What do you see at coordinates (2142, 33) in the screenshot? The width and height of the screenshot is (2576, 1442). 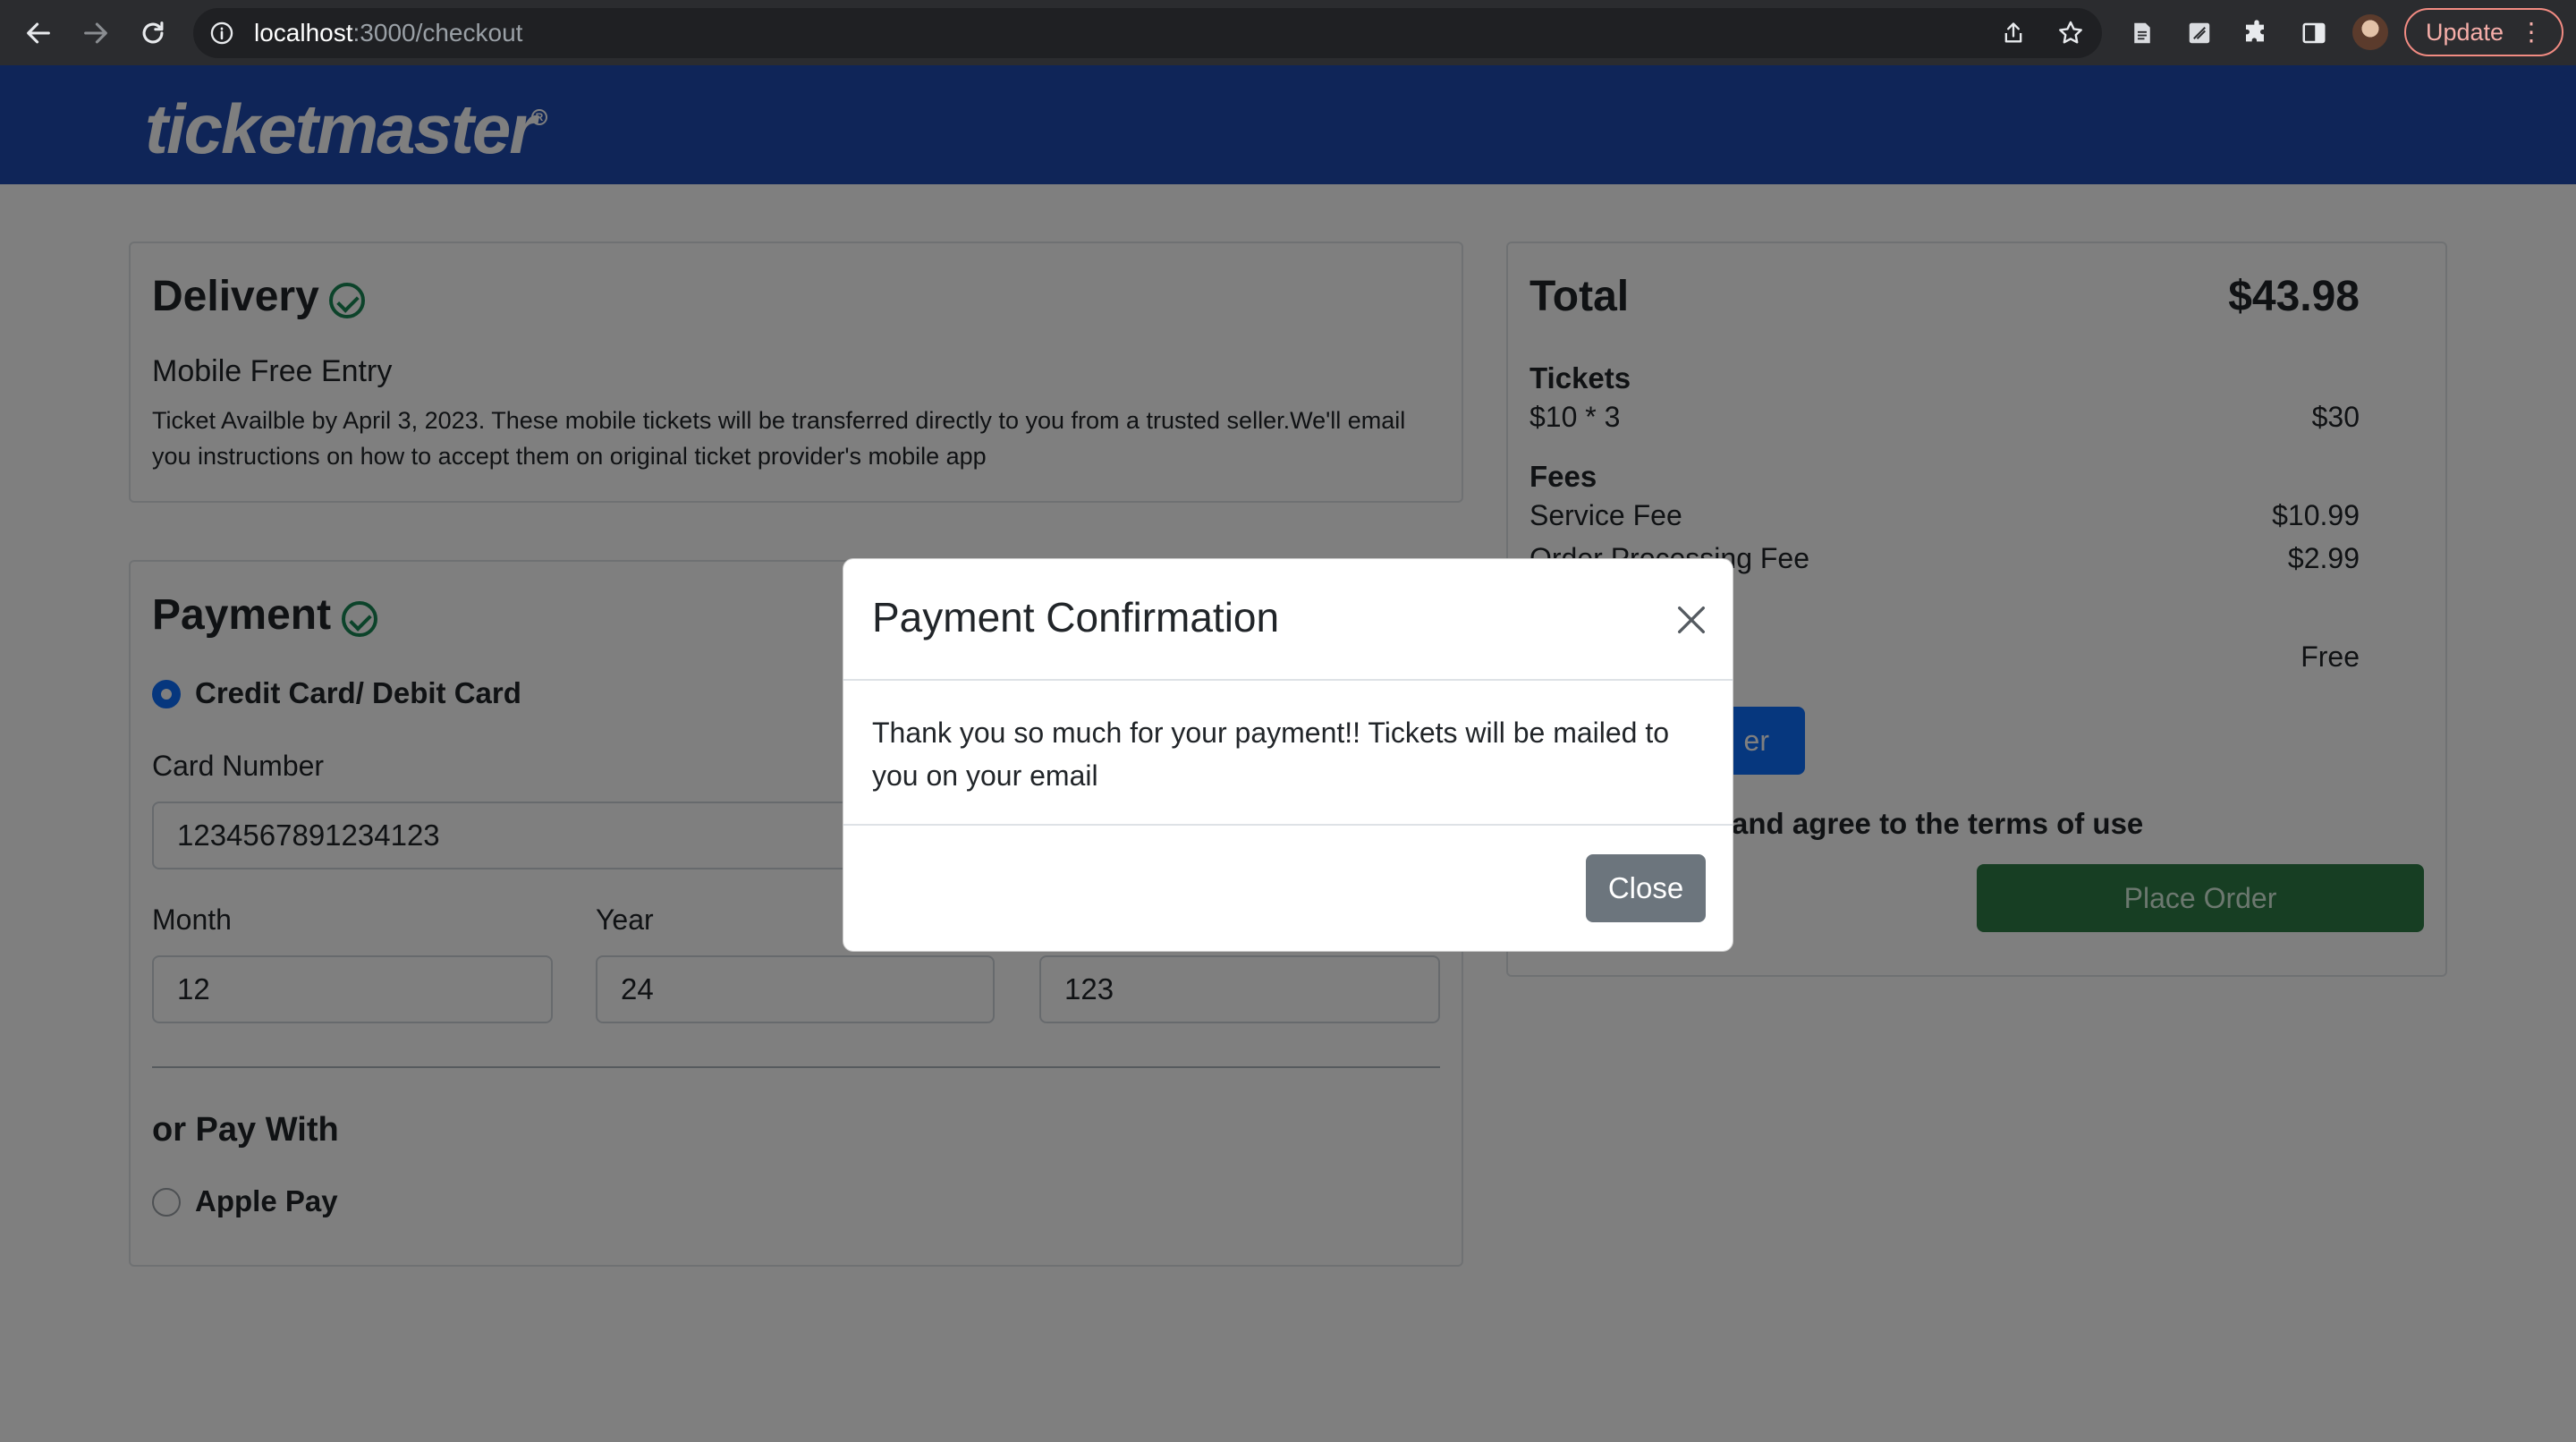 I see `document-extension-icon` at bounding box center [2142, 33].